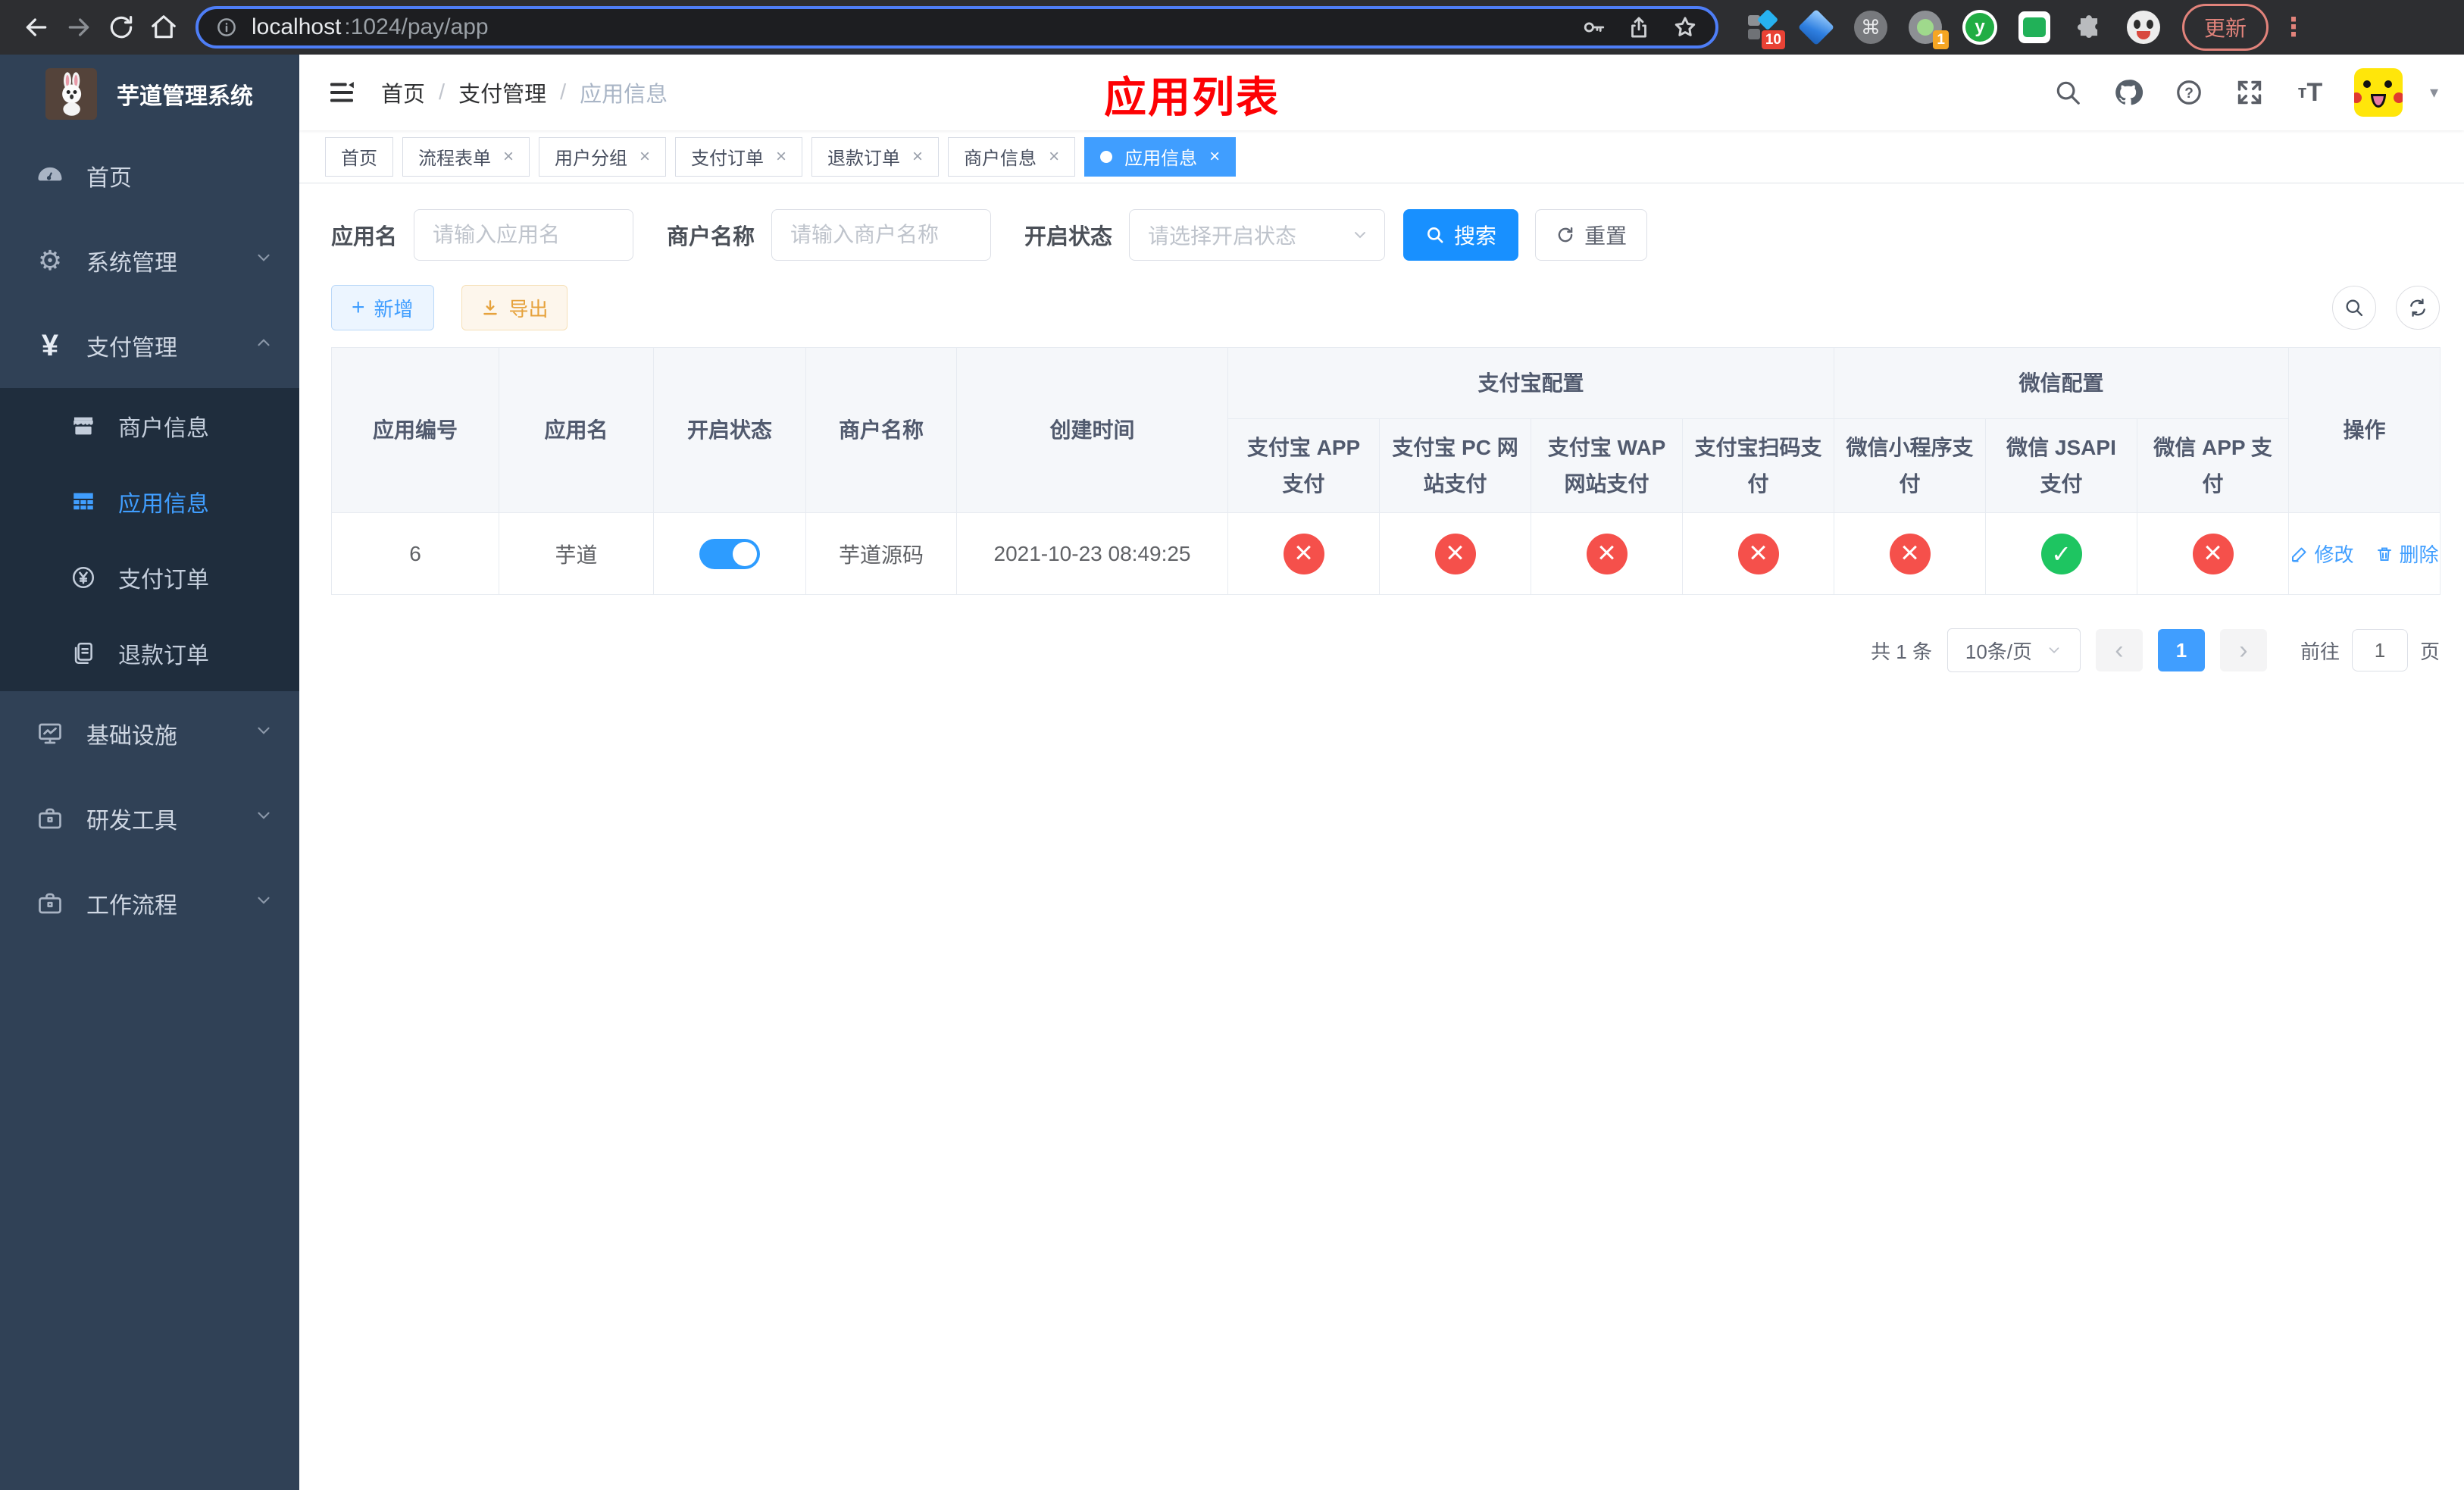  What do you see at coordinates (603, 156) in the screenshot?
I see `tag-tab-user-group: 用户分组 ×` at bounding box center [603, 156].